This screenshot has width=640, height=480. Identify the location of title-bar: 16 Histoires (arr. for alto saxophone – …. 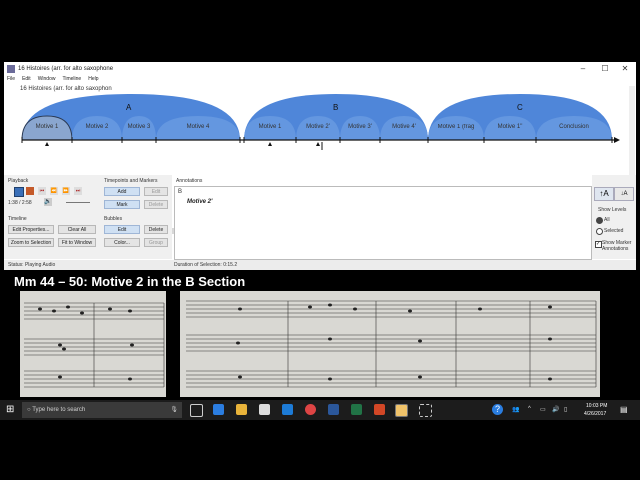
(320, 69).